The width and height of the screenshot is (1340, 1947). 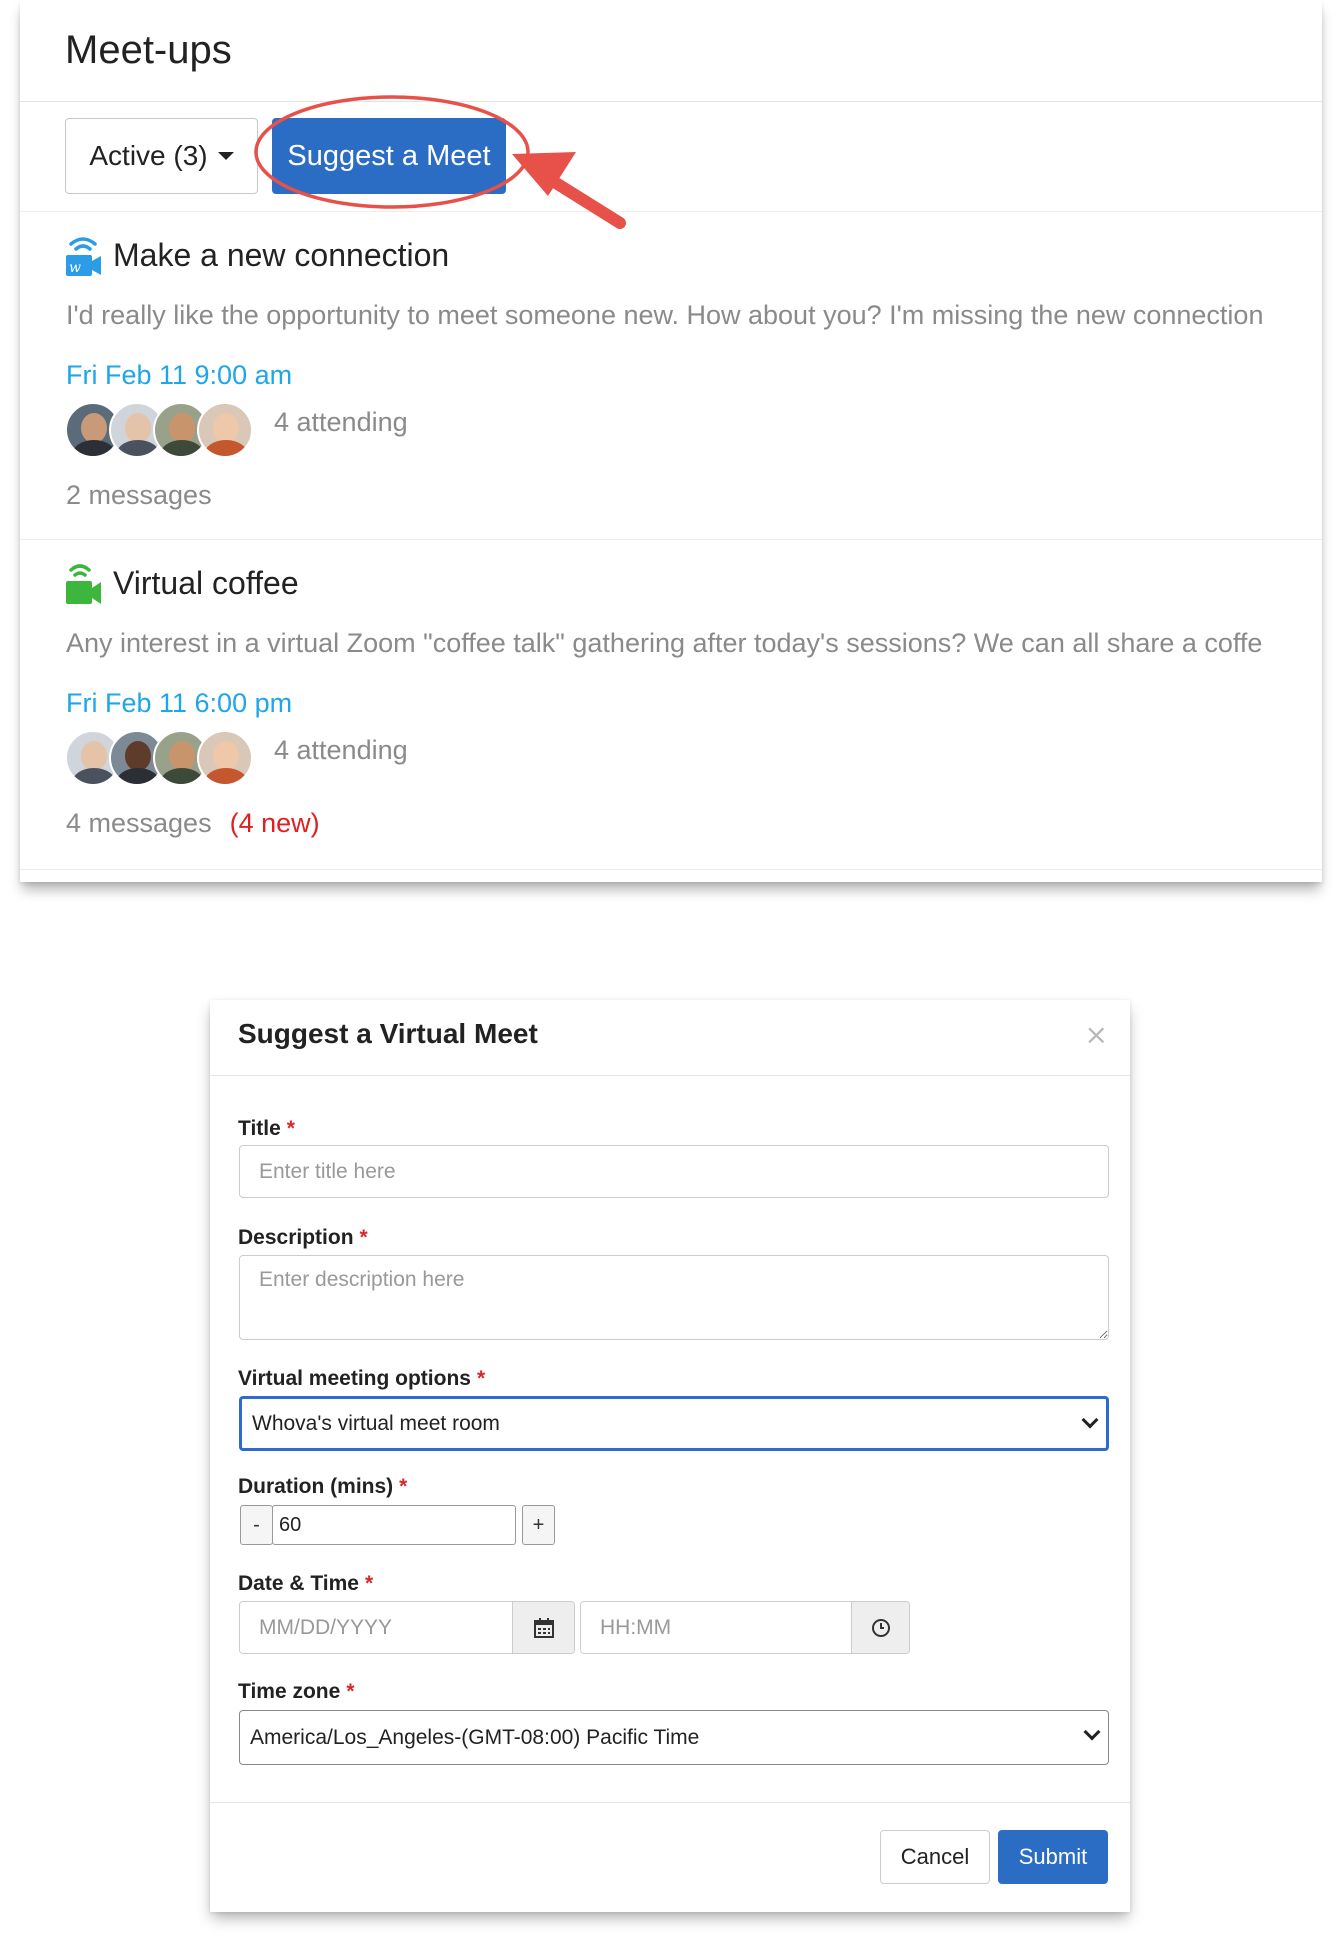 I want to click on active-filter-dropdown: Active (3), so click(x=161, y=156).